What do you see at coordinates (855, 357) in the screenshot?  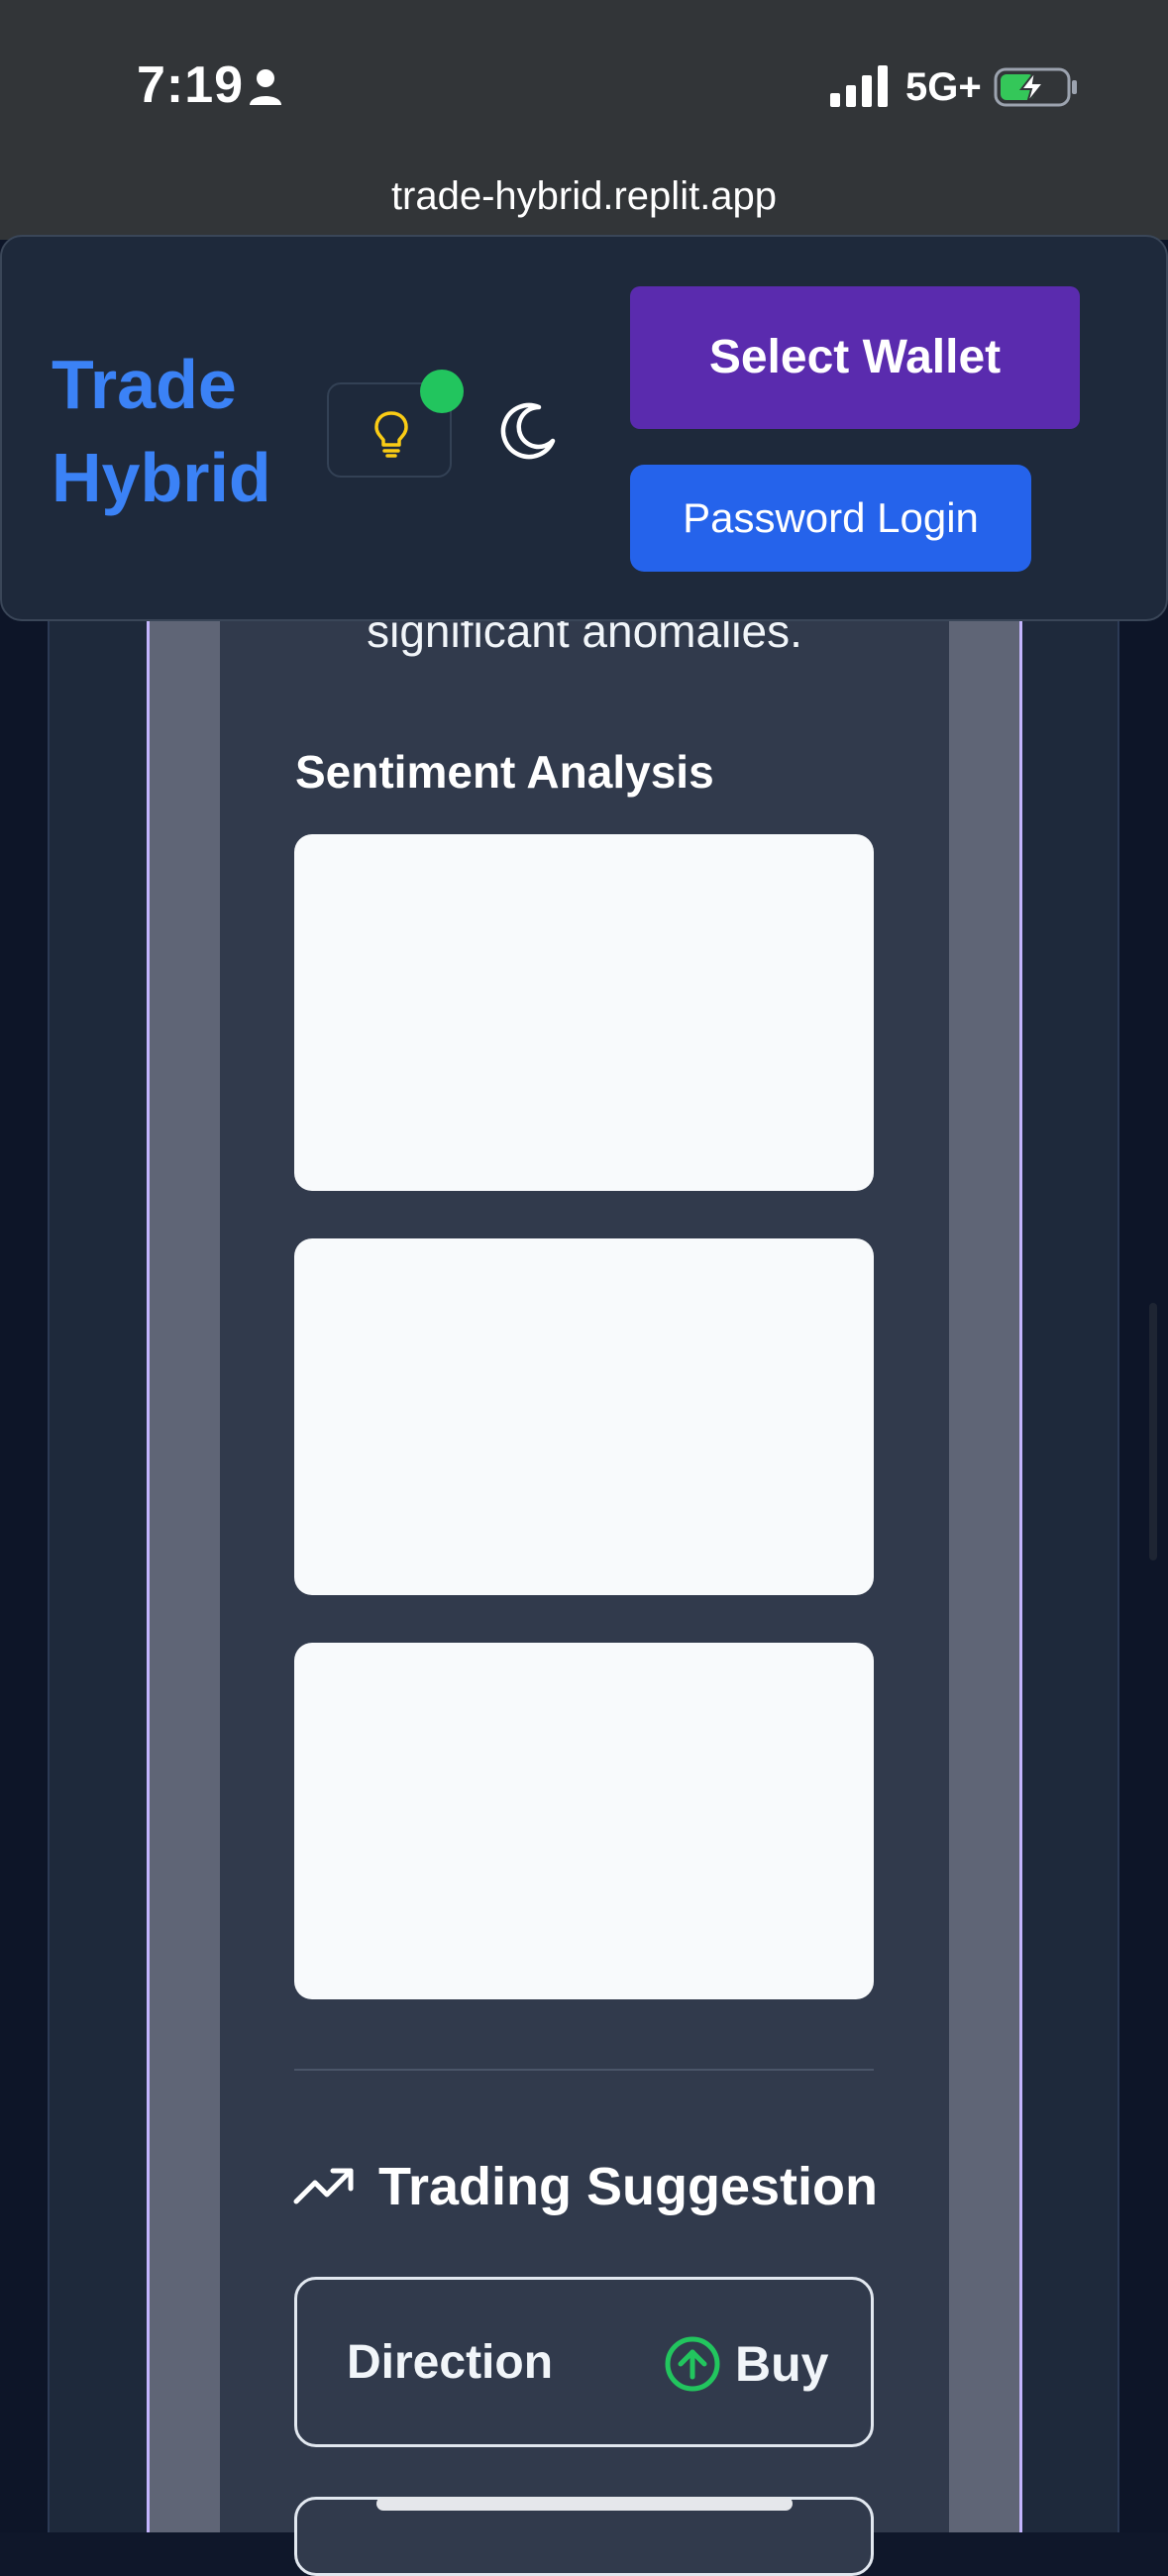 I see `select-wallet-button: Select Wallet` at bounding box center [855, 357].